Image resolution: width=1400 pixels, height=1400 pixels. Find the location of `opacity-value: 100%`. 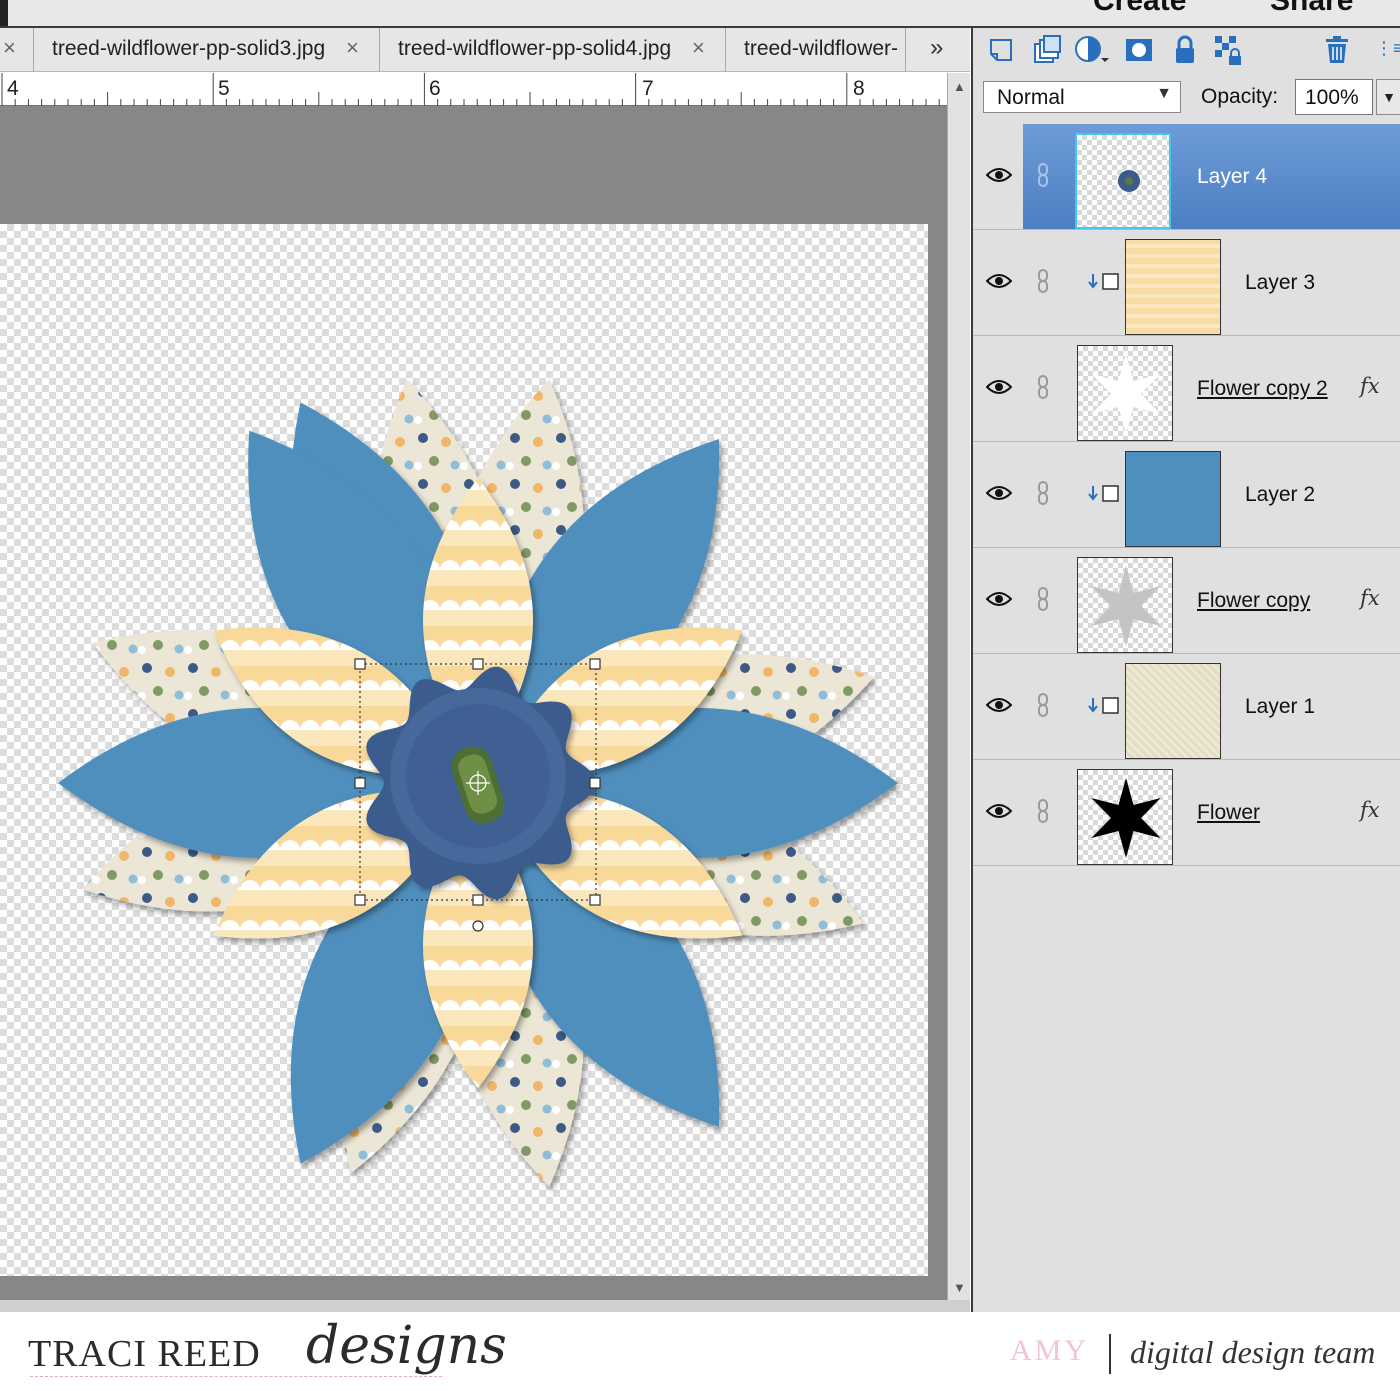

opacity-value: 100% is located at coordinates (1332, 97).